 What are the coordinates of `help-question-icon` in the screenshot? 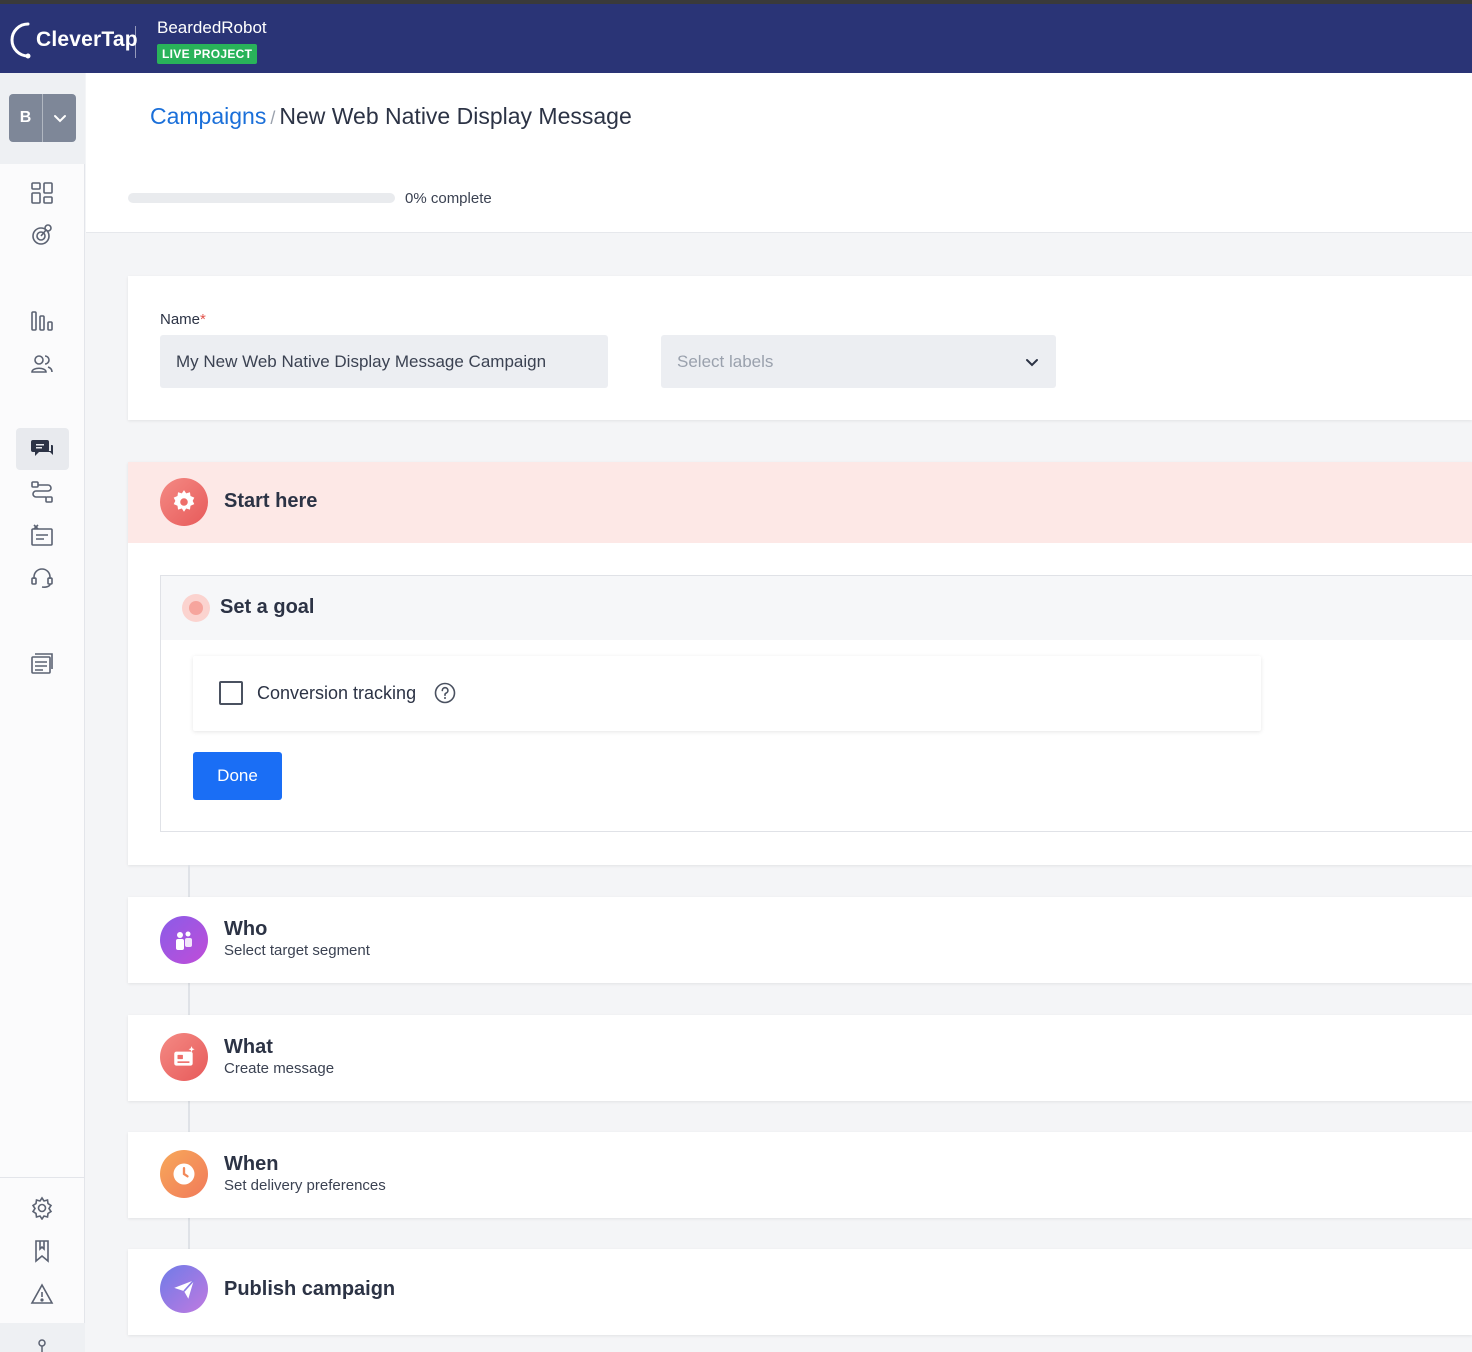 It's located at (445, 693).